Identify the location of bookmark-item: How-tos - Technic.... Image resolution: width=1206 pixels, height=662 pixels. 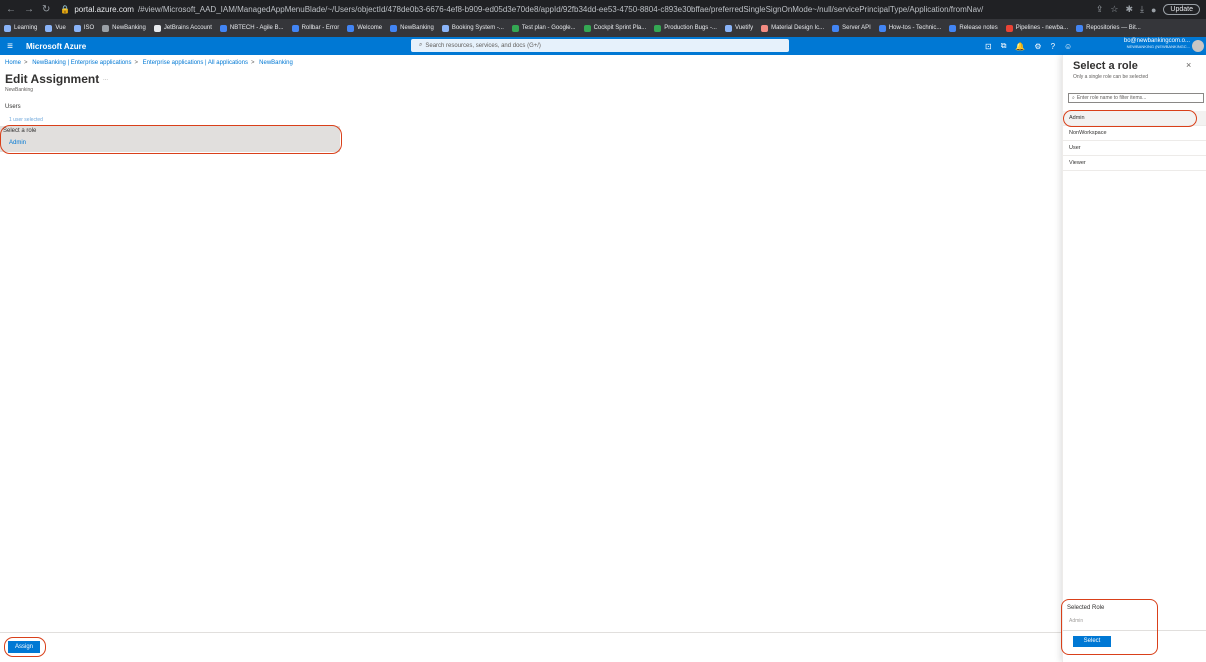
(909, 28).